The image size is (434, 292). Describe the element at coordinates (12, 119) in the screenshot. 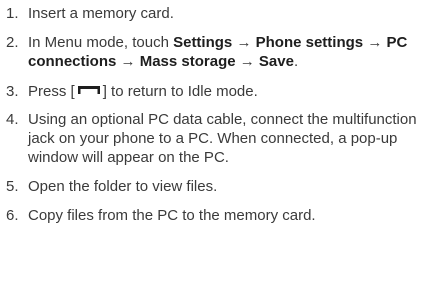

I see `step-number: 4.` at that location.